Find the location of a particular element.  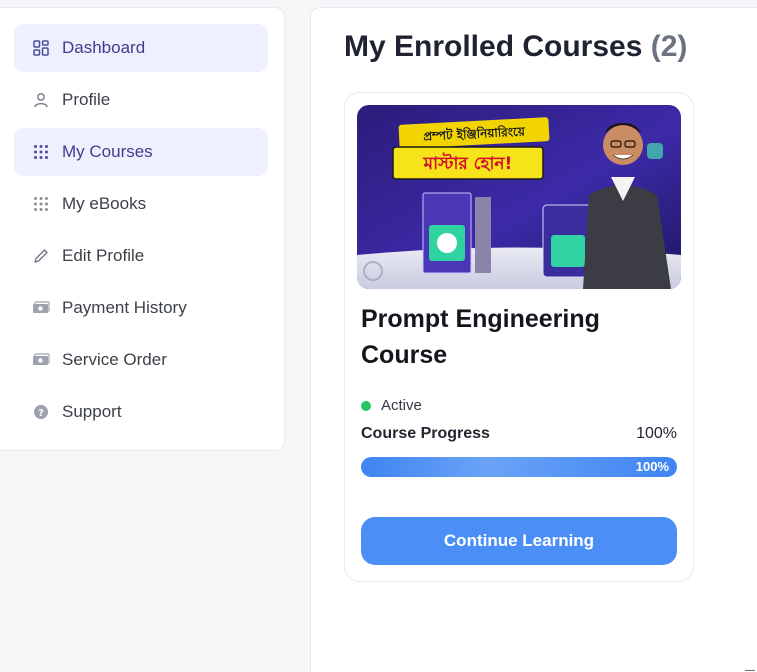

progress-value: 100% is located at coordinates (656, 433).